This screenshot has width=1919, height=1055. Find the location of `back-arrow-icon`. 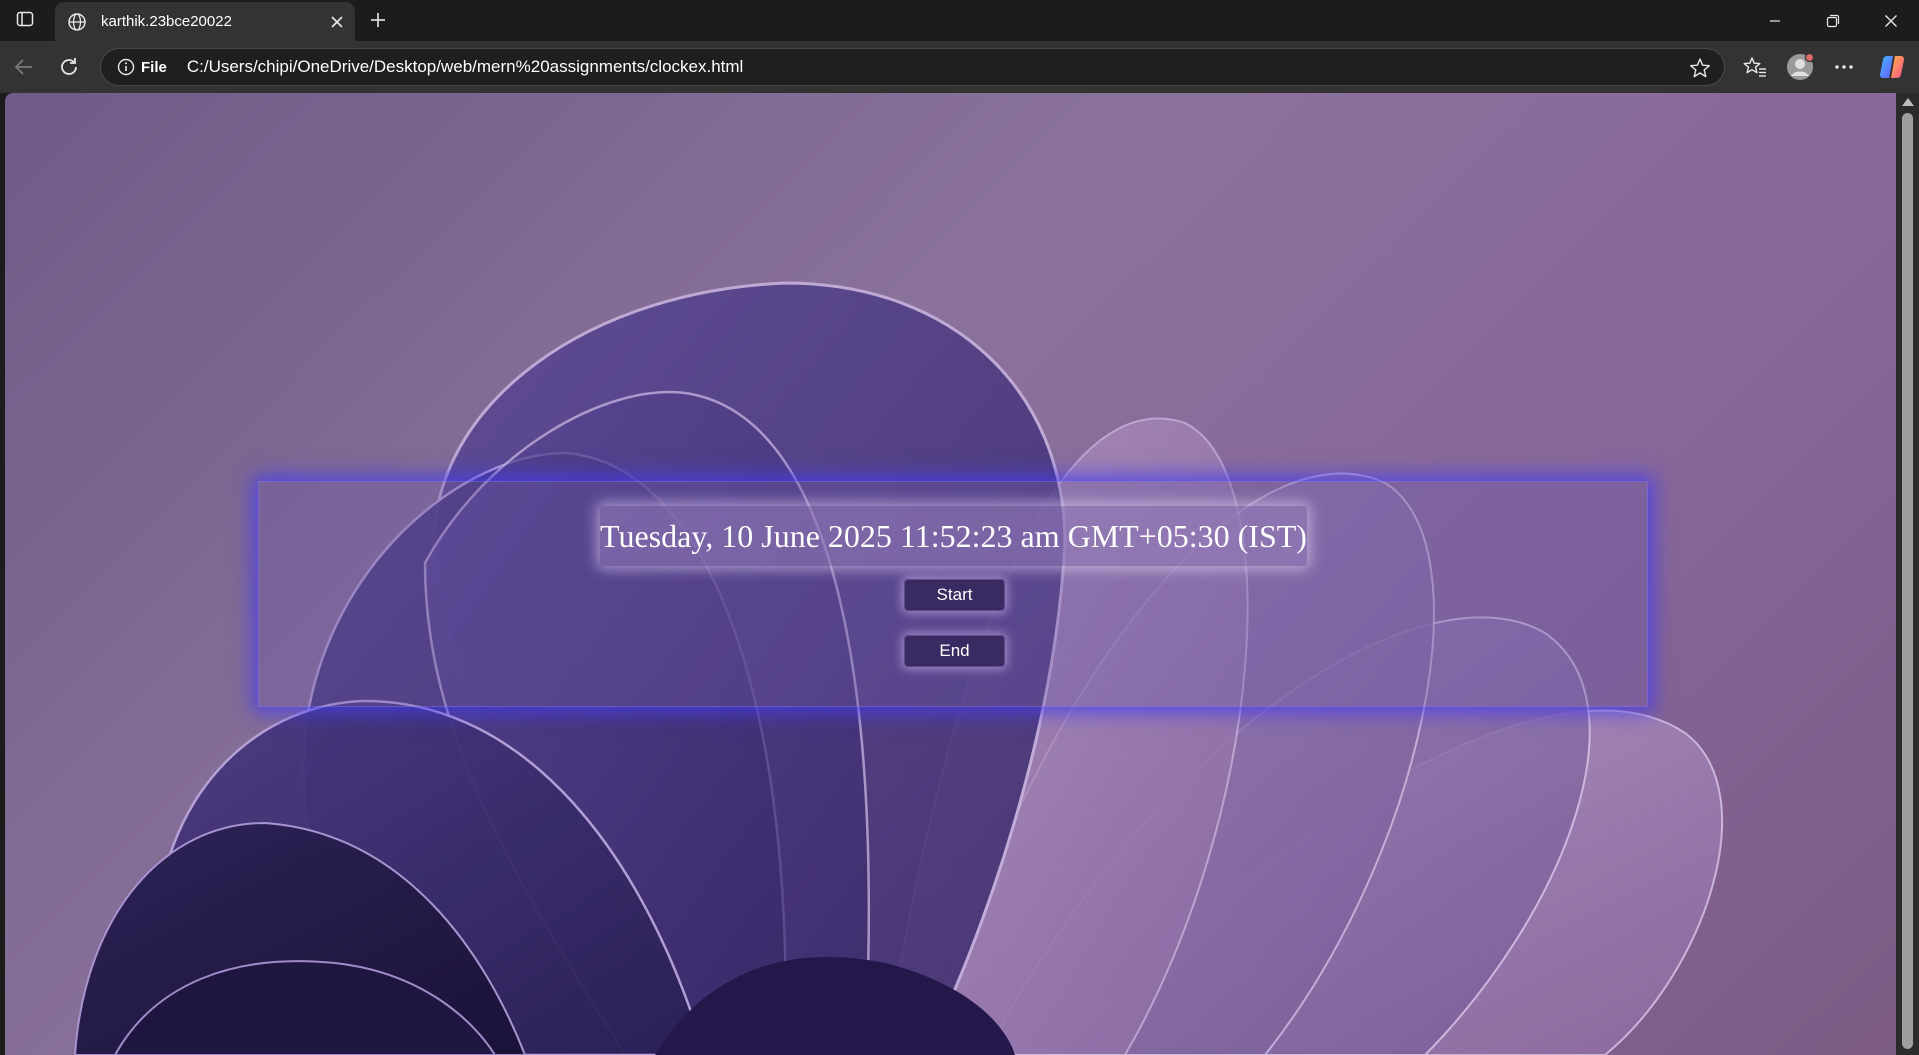

back-arrow-icon is located at coordinates (23, 67).